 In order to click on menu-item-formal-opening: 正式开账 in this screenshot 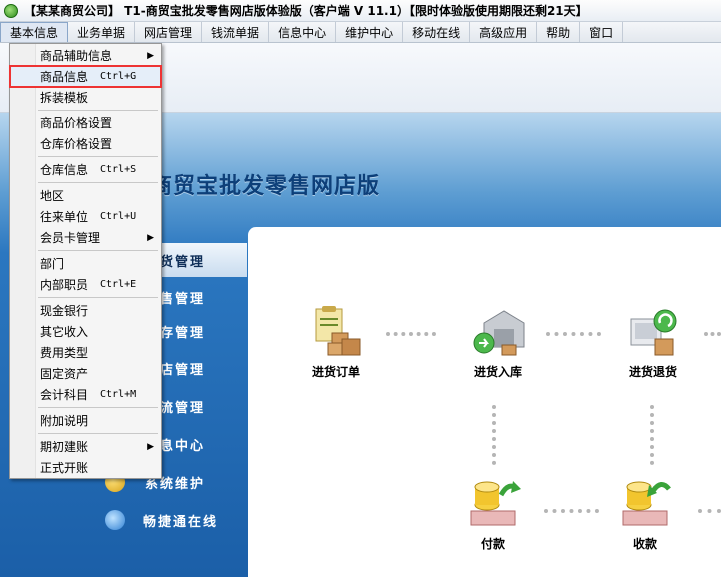, I will do `click(85, 467)`.